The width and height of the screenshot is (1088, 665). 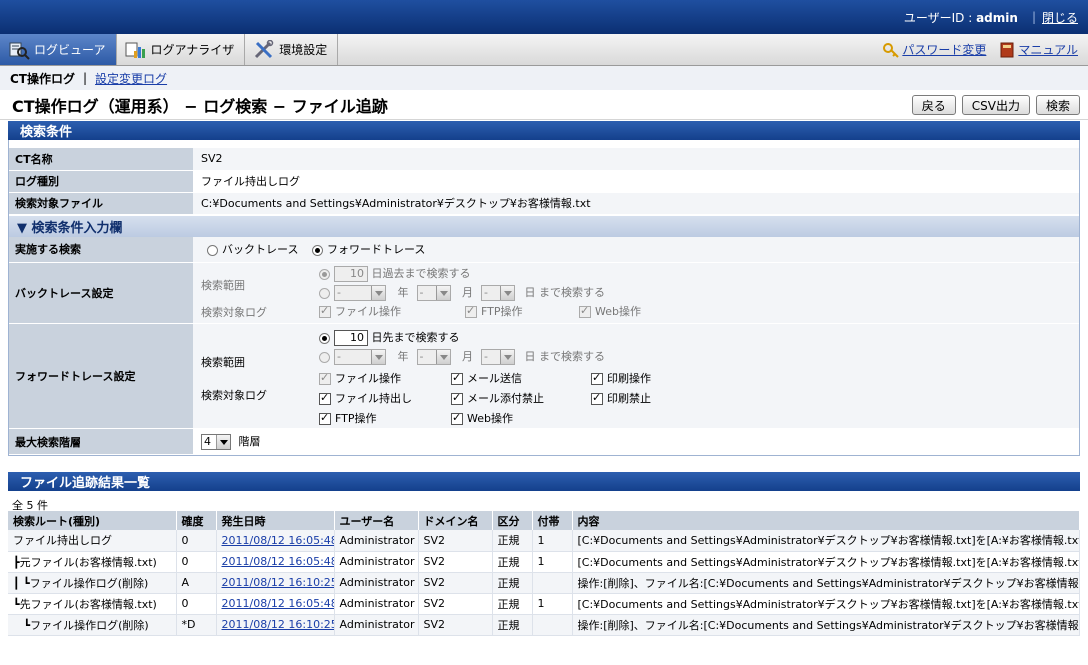 I want to click on subnav-current: CT操作ログ, so click(x=42, y=78).